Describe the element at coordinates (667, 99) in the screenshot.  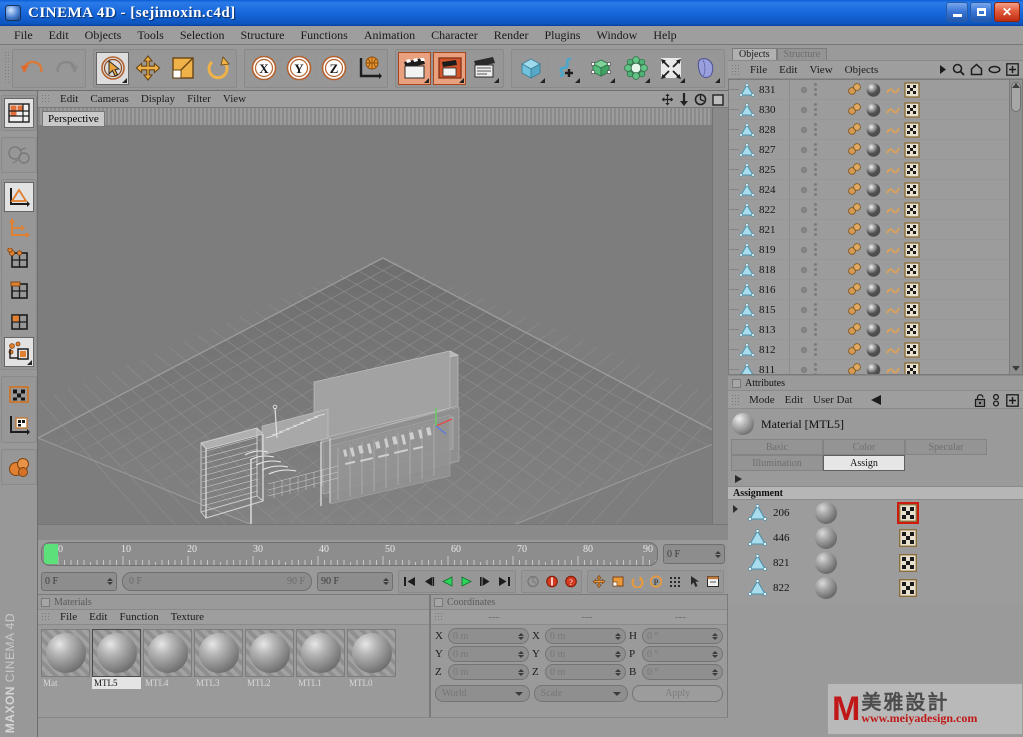
I see `pan-view-icon` at that location.